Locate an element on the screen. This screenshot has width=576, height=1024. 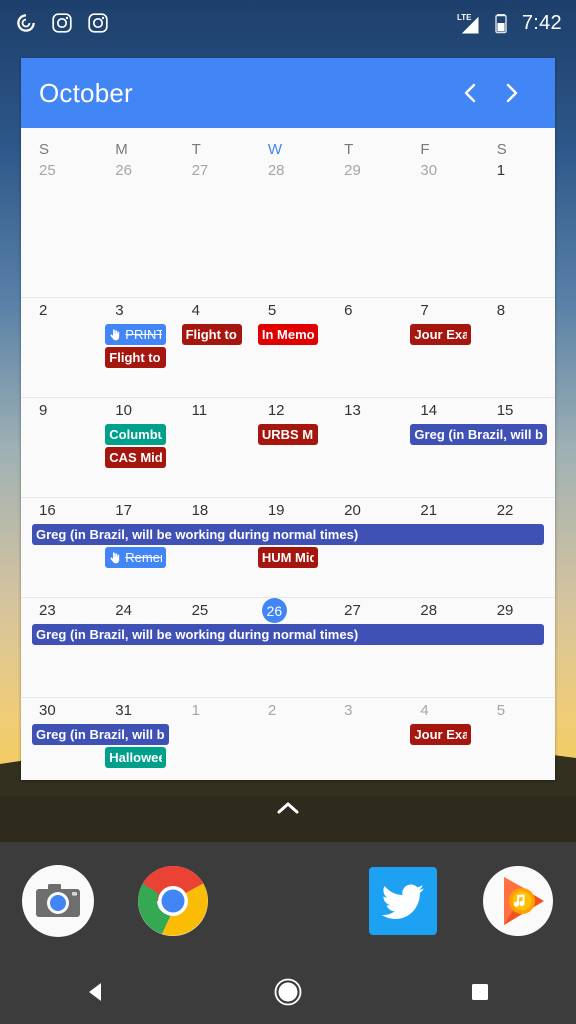
day-cell: 9 is located at coordinates (59, 411).